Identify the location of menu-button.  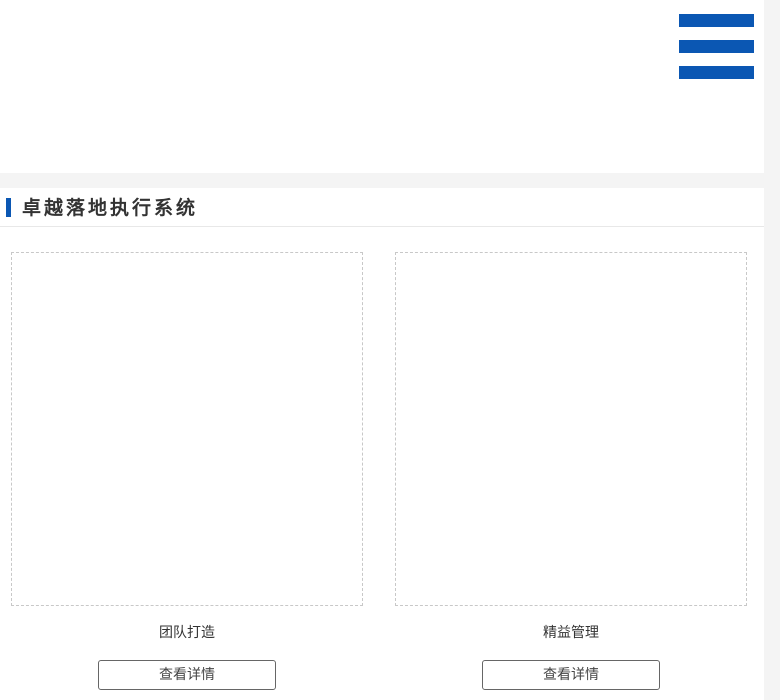
(716, 46).